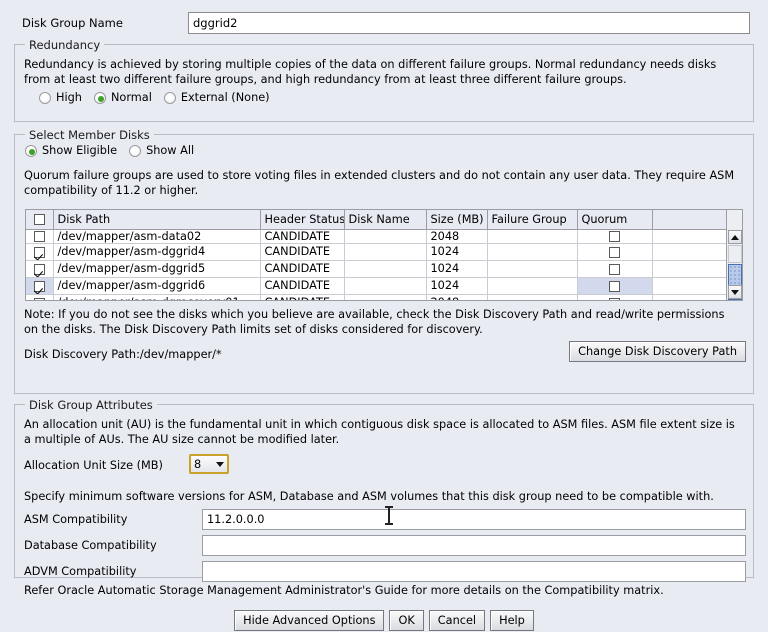  Describe the element at coordinates (157, 286) in the screenshot. I see `cell-disk-path: /dev/mapper/asm-dggrid6` at that location.